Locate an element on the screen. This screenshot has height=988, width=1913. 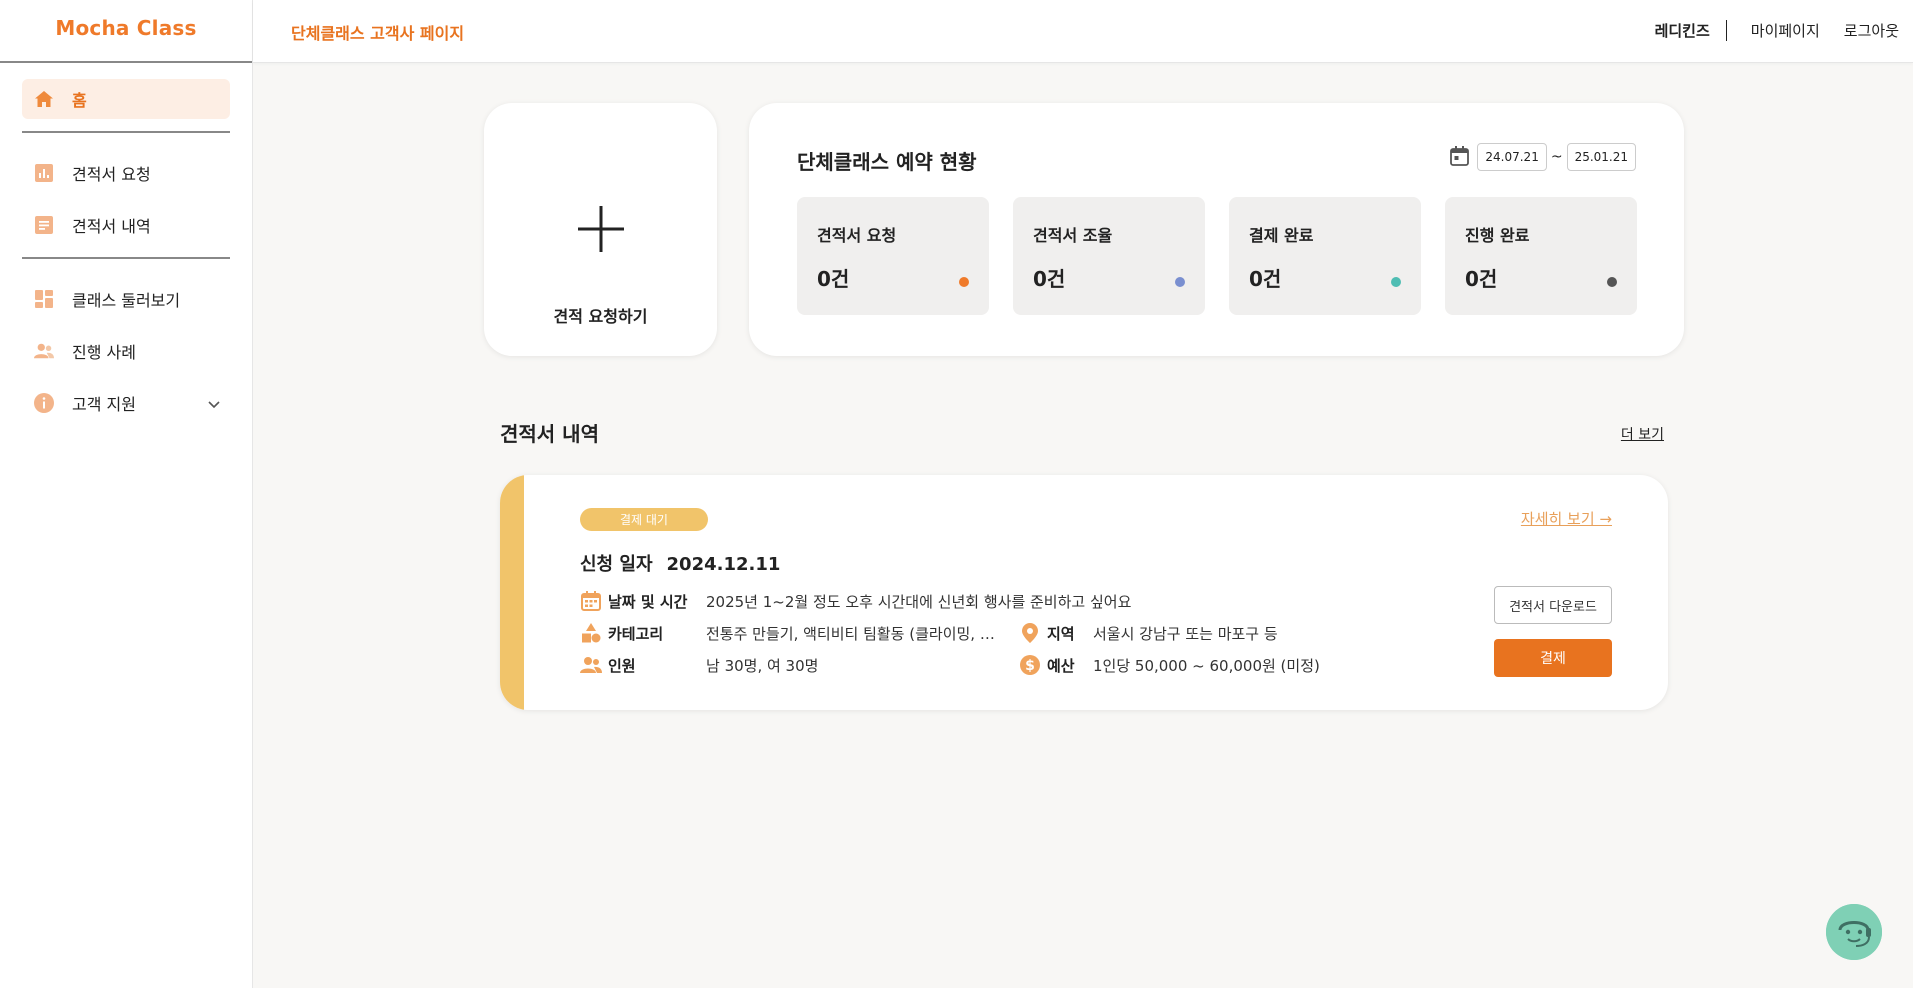
sidebar-item-cases: 진행 사례 is located at coordinates (126, 351).